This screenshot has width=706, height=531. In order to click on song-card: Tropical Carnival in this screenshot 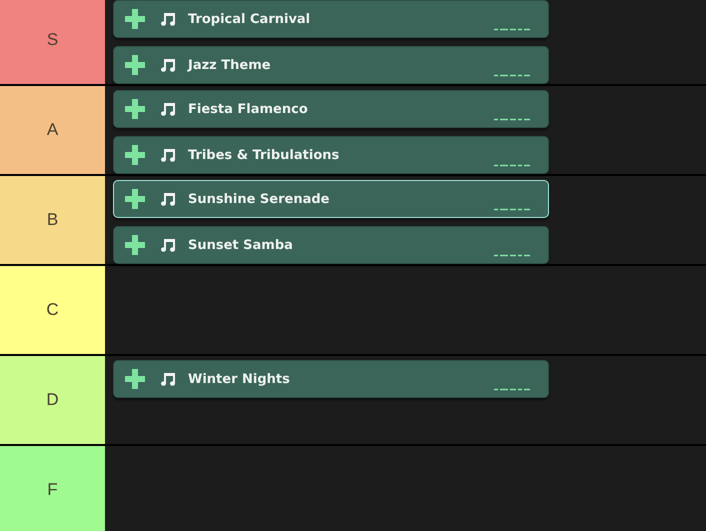, I will do `click(331, 19)`.